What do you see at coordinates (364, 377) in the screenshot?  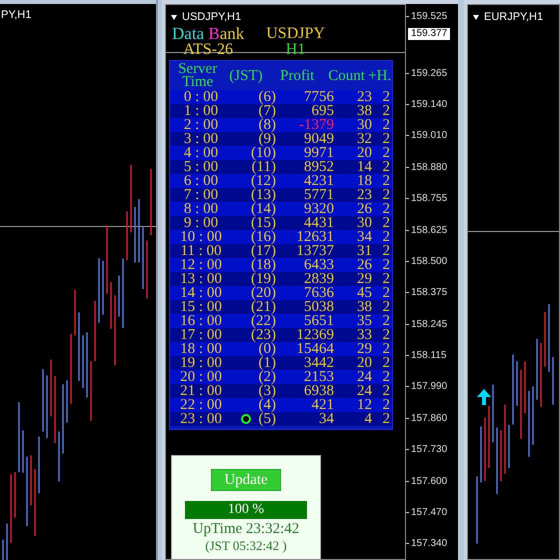 I see `table-cell-text: 24` at bounding box center [364, 377].